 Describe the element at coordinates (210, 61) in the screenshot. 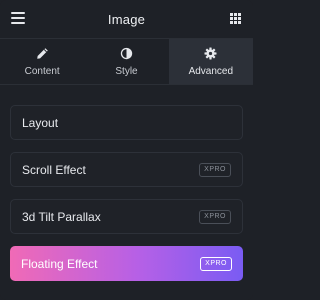

I see `tab-advanced: Advanced` at that location.